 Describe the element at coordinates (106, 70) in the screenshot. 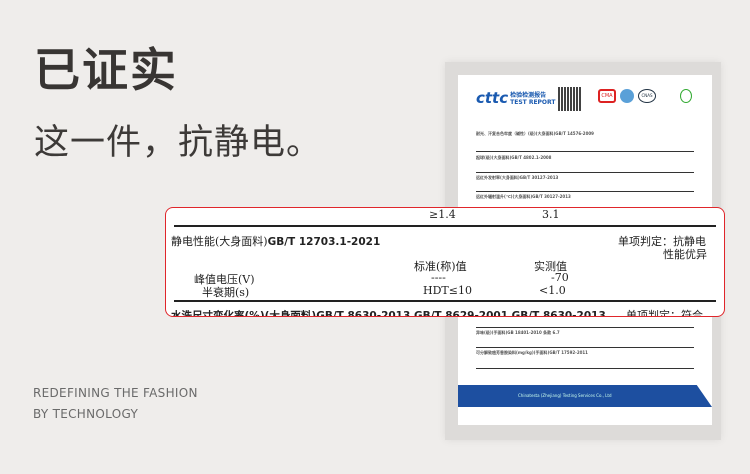

I see `headline: 已证实` at that location.